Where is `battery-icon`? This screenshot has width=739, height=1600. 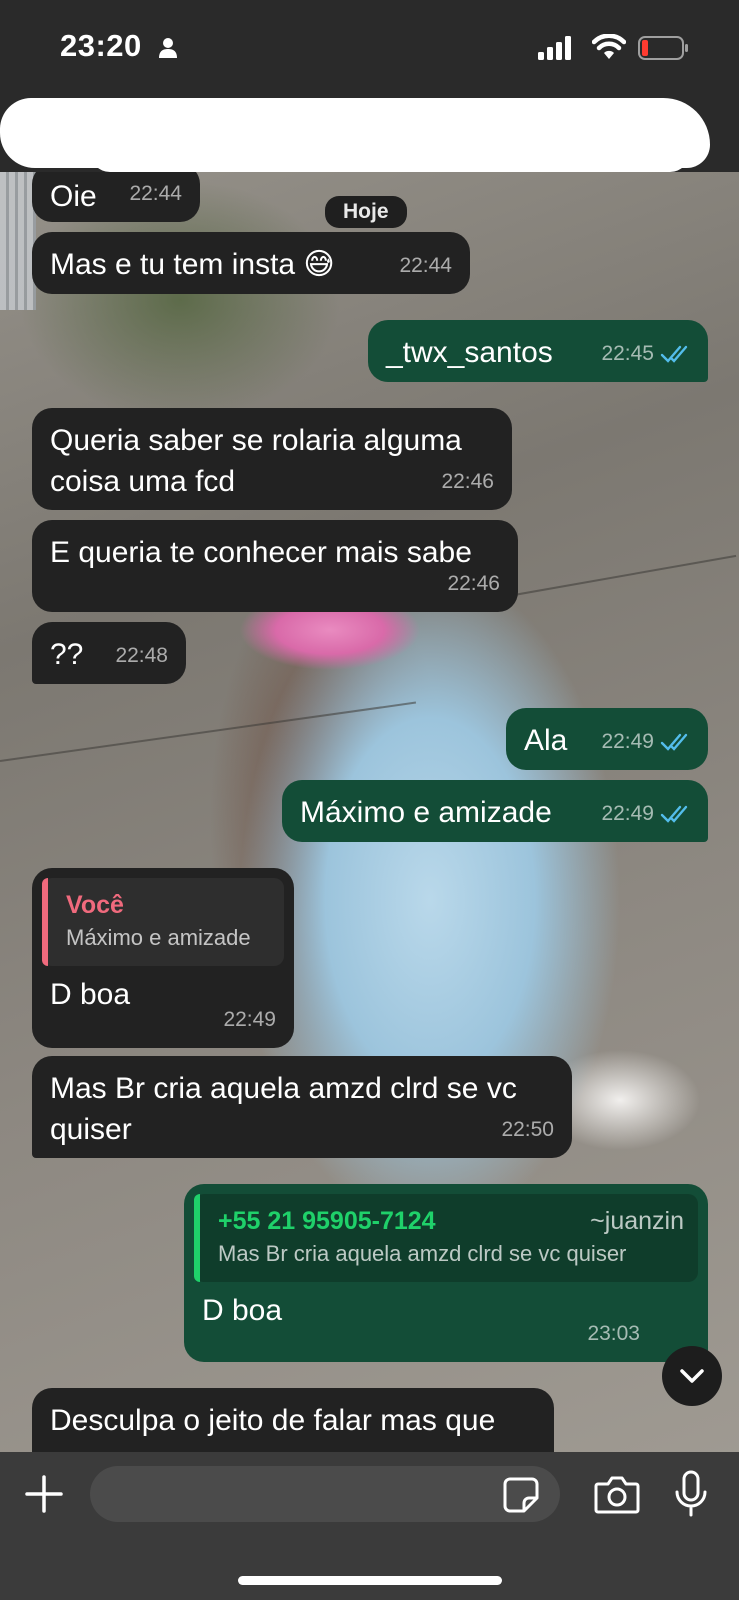
battery-icon is located at coordinates (663, 48).